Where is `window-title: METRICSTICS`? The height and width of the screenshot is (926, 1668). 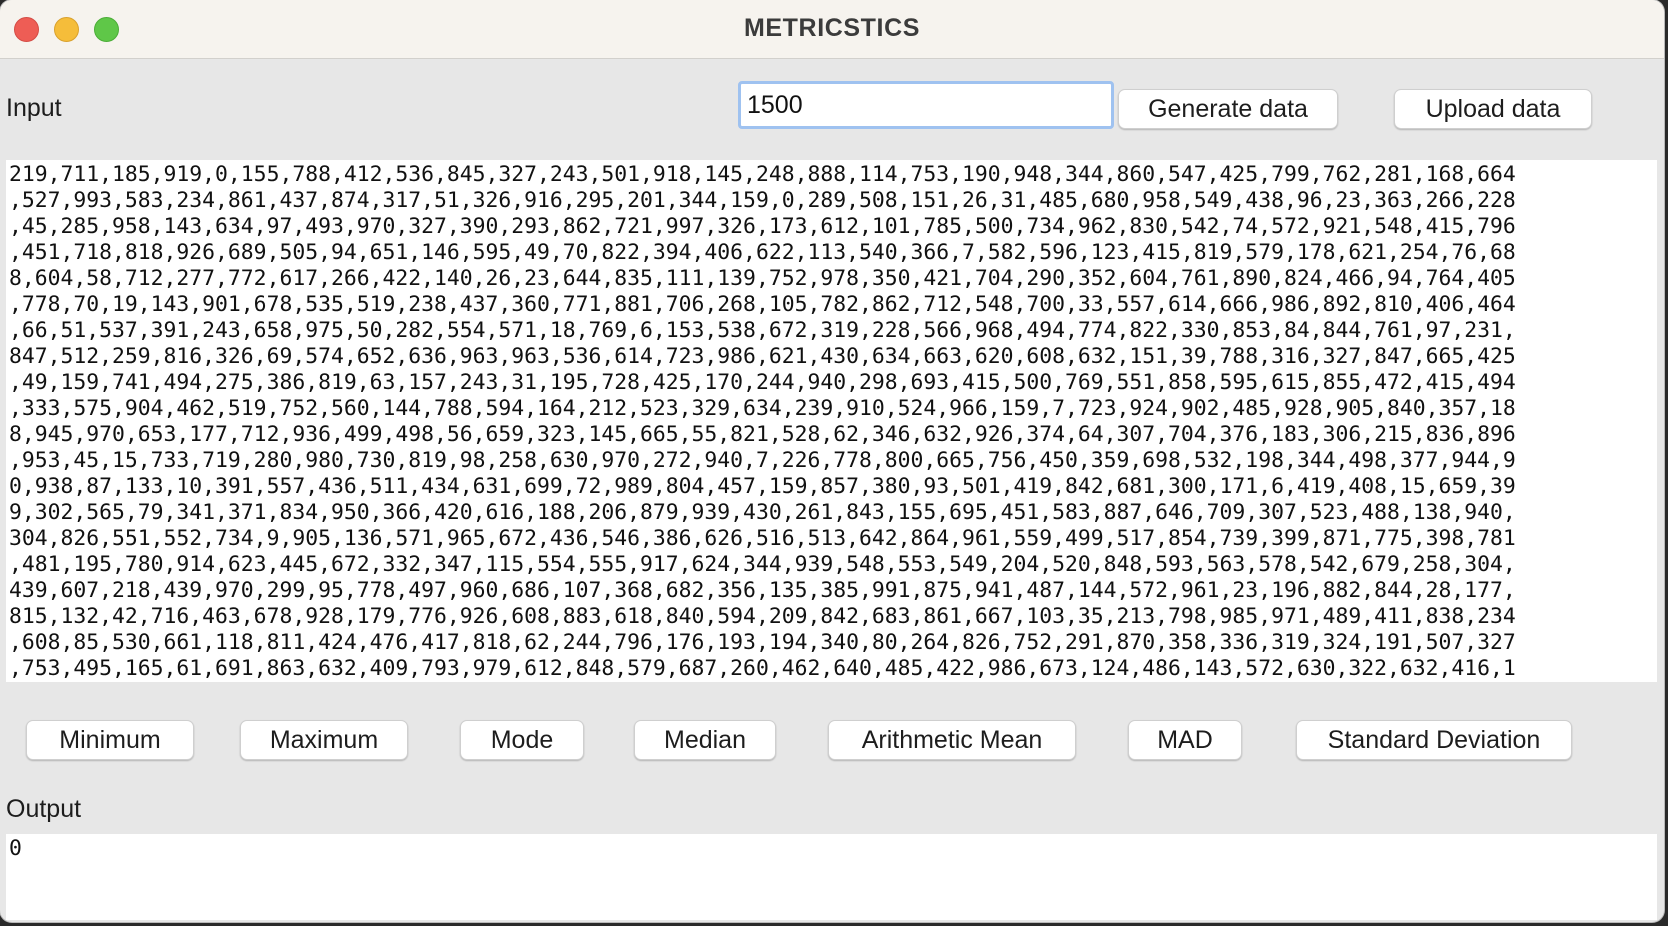 window-title: METRICSTICS is located at coordinates (832, 28).